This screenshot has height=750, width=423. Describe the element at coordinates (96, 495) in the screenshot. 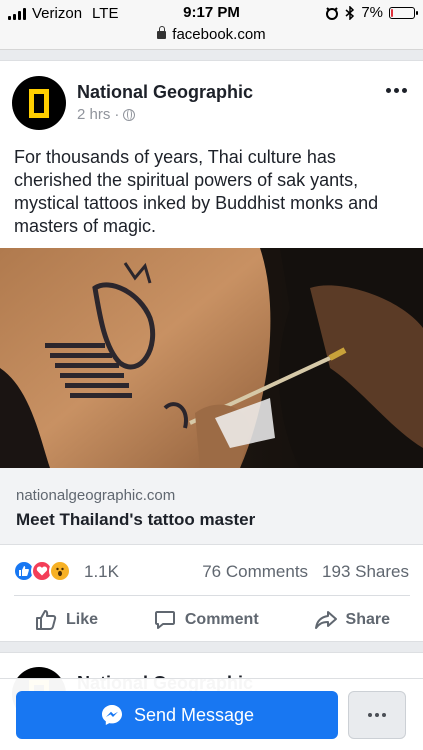

I see `link-domain: nationalgeographic.com` at that location.